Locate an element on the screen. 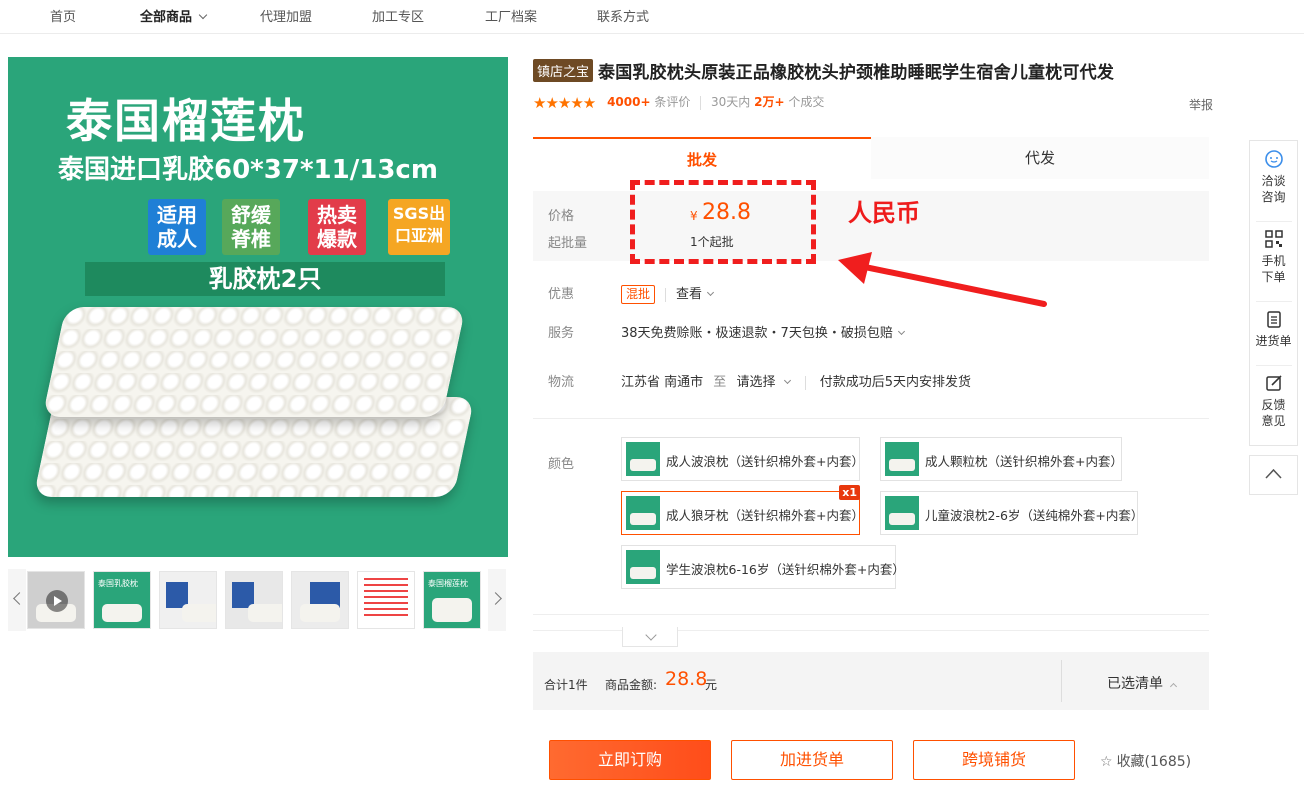 Image resolution: width=1304 pixels, height=789 pixels. logistics-label: 物流 is located at coordinates (561, 382).